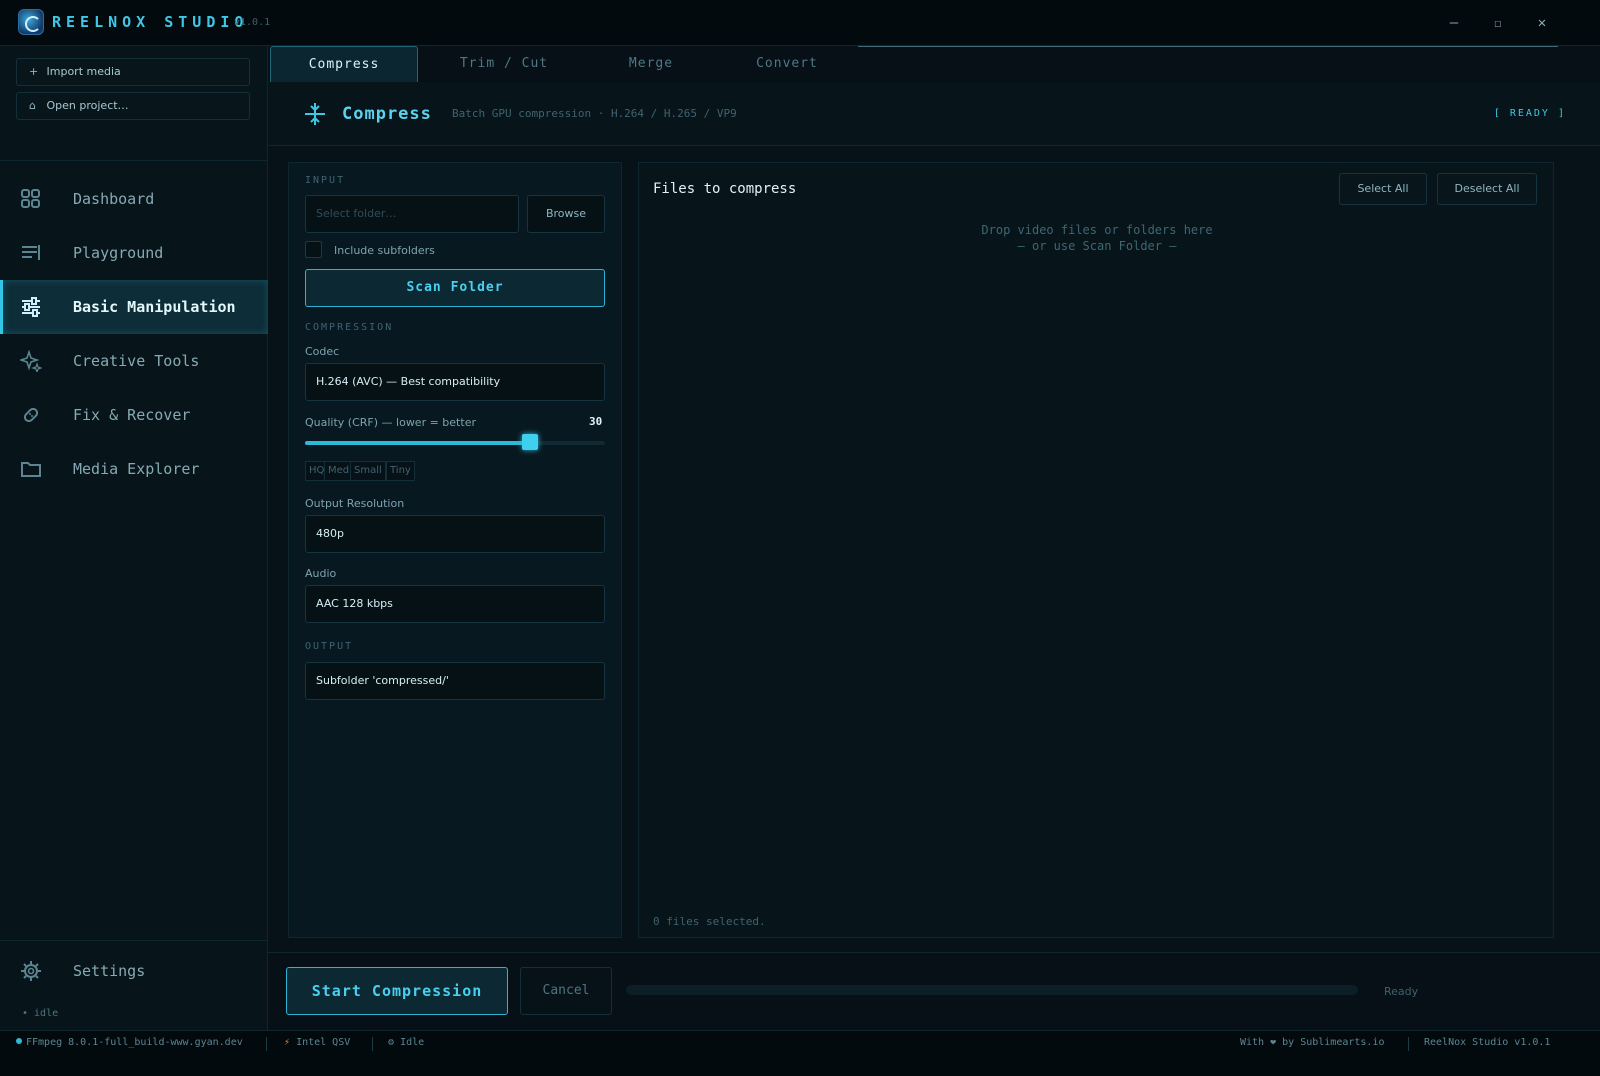 The image size is (1600, 1076). What do you see at coordinates (1487, 189) in the screenshot?
I see `deselect-all-button: Deselect All` at bounding box center [1487, 189].